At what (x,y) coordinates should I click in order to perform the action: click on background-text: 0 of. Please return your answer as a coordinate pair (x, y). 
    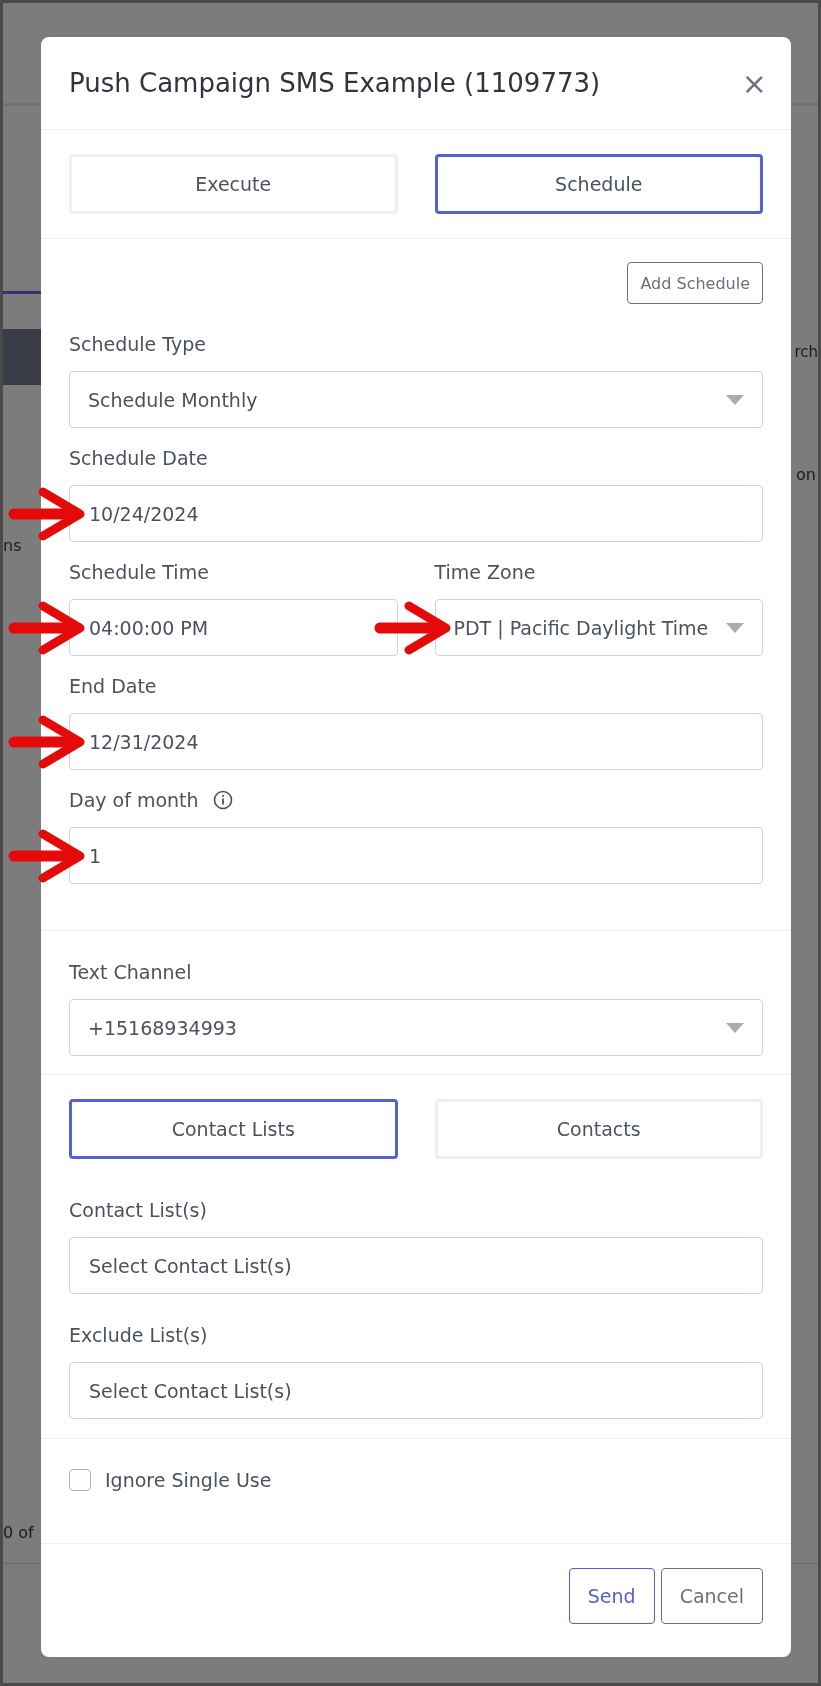
    Looking at the image, I should click on (18, 1532).